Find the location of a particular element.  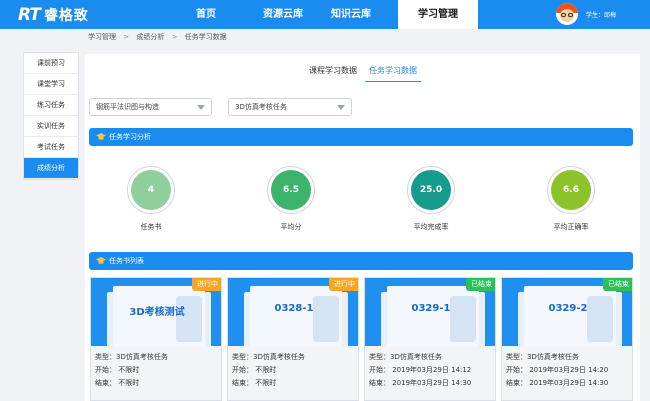

sidebar-item-score-analysis: 成绩分析 is located at coordinates (51, 168).